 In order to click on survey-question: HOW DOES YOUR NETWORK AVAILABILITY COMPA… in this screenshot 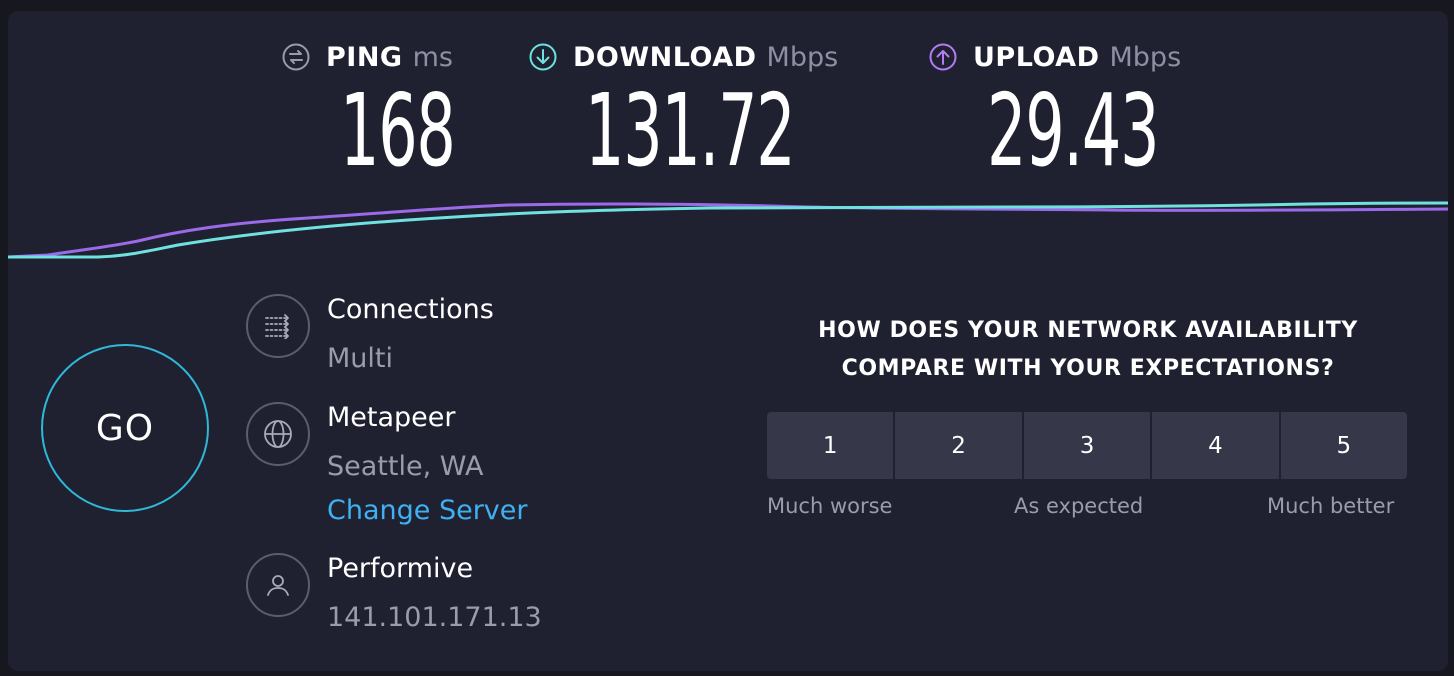, I will do `click(1088, 350)`.